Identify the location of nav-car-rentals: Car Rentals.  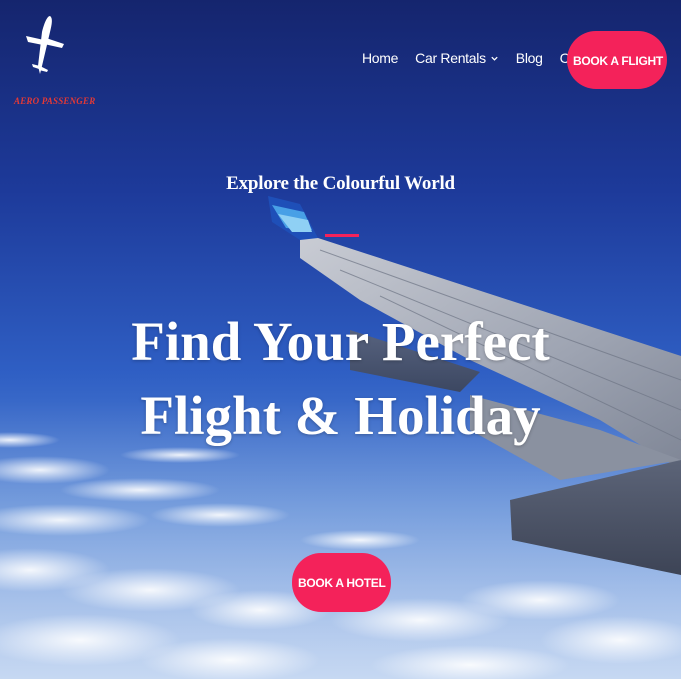
(457, 58).